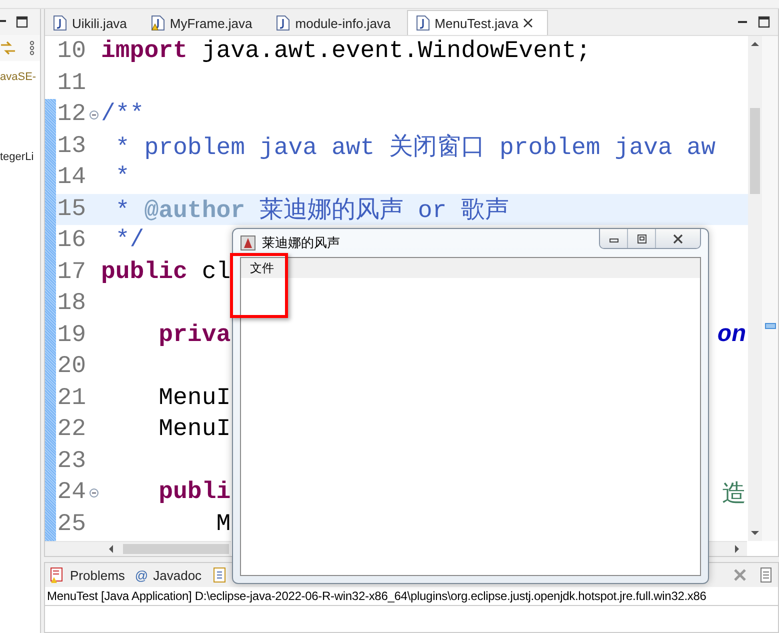 The image size is (779, 633). What do you see at coordinates (259, 285) in the screenshot?
I see `highlight-box` at bounding box center [259, 285].